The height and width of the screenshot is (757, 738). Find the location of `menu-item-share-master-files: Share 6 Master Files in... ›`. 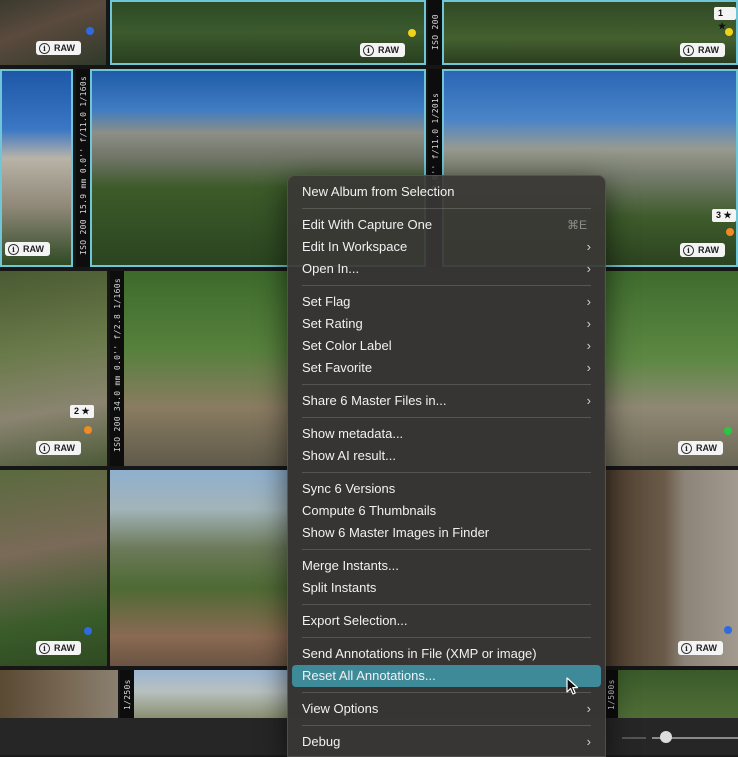

menu-item-share-master-files: Share 6 Master Files in... › is located at coordinates (446, 401).